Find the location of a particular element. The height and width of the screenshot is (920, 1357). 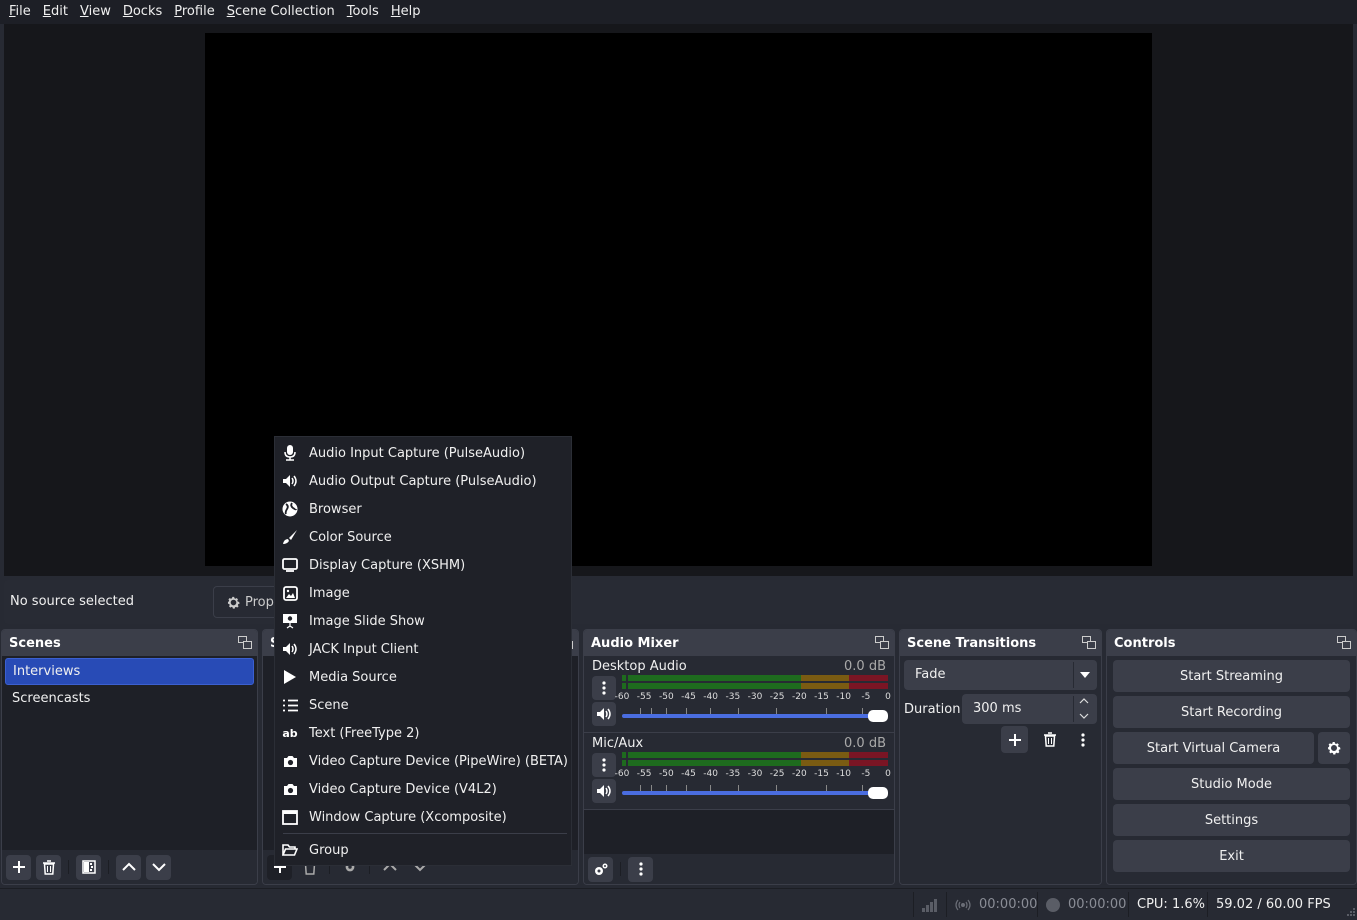

menu-item-text: ab Text (FreeType 2) is located at coordinates (423, 733).